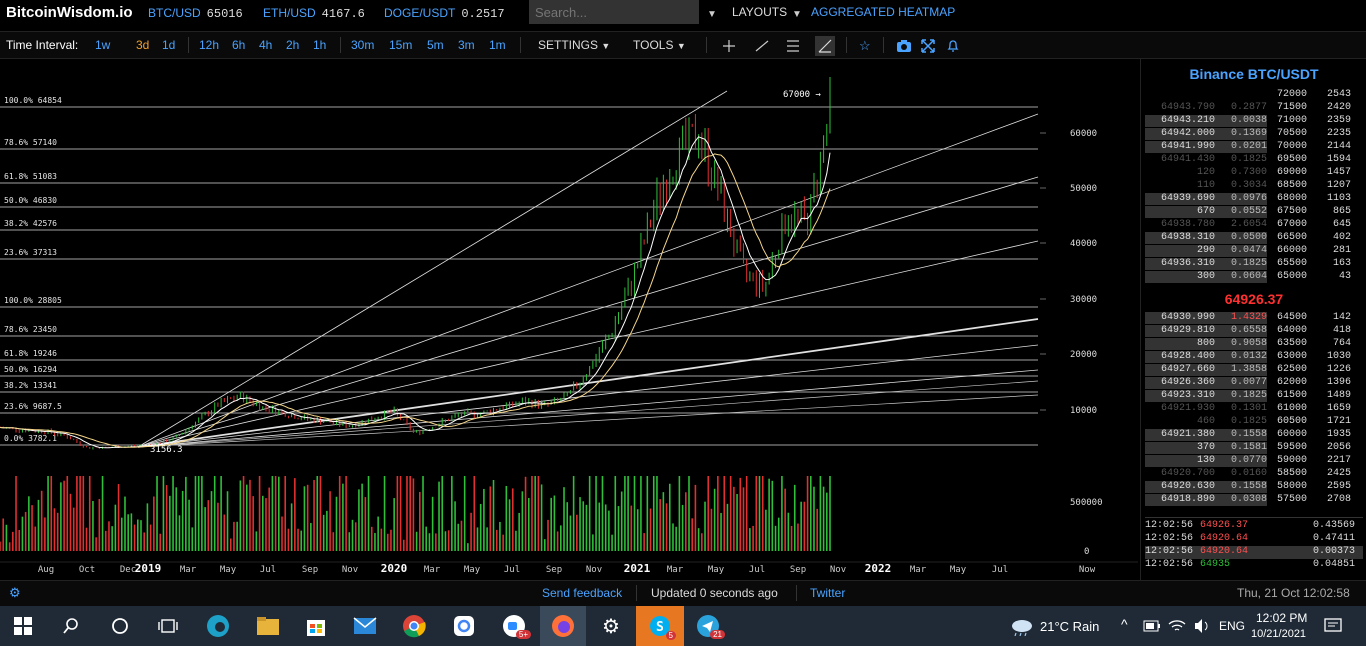  I want to click on bid-row: 130 0.0770 59000 2217, so click(1255, 461).